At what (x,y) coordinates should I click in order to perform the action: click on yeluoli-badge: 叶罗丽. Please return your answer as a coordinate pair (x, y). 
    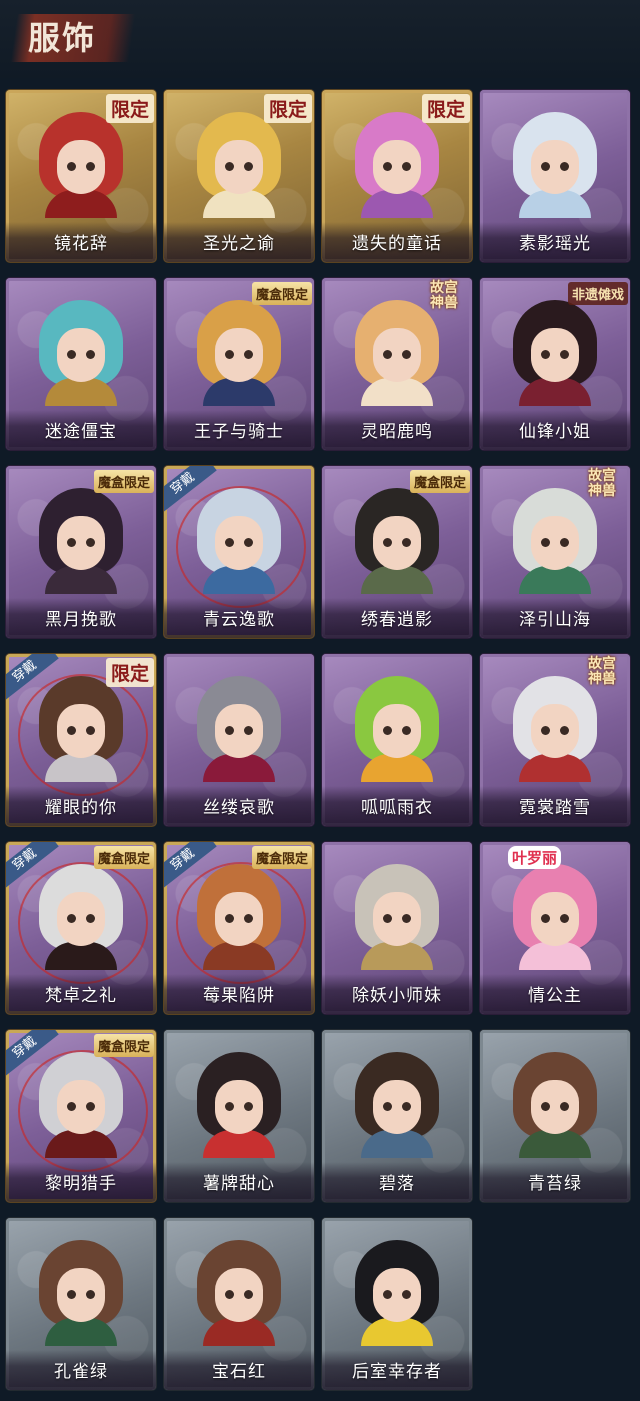
    Looking at the image, I should click on (535, 857).